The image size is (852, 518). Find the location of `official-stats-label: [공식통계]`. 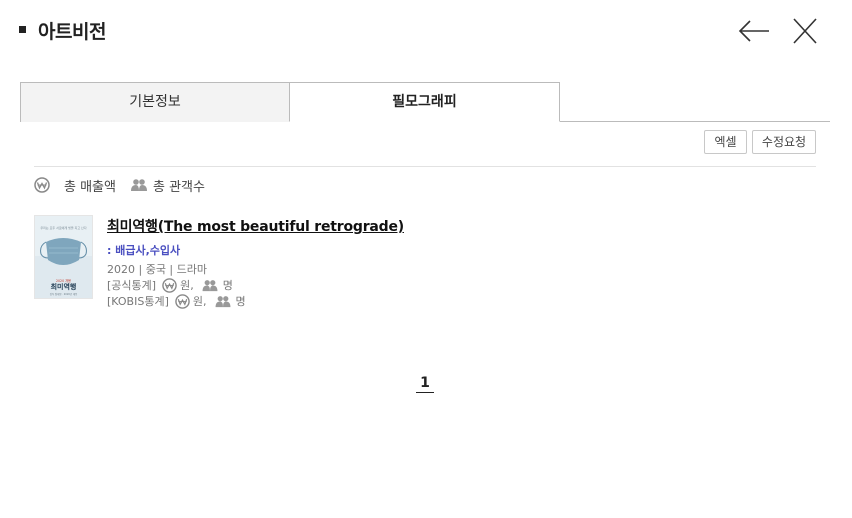

official-stats-label: [공식통계] is located at coordinates (132, 285).